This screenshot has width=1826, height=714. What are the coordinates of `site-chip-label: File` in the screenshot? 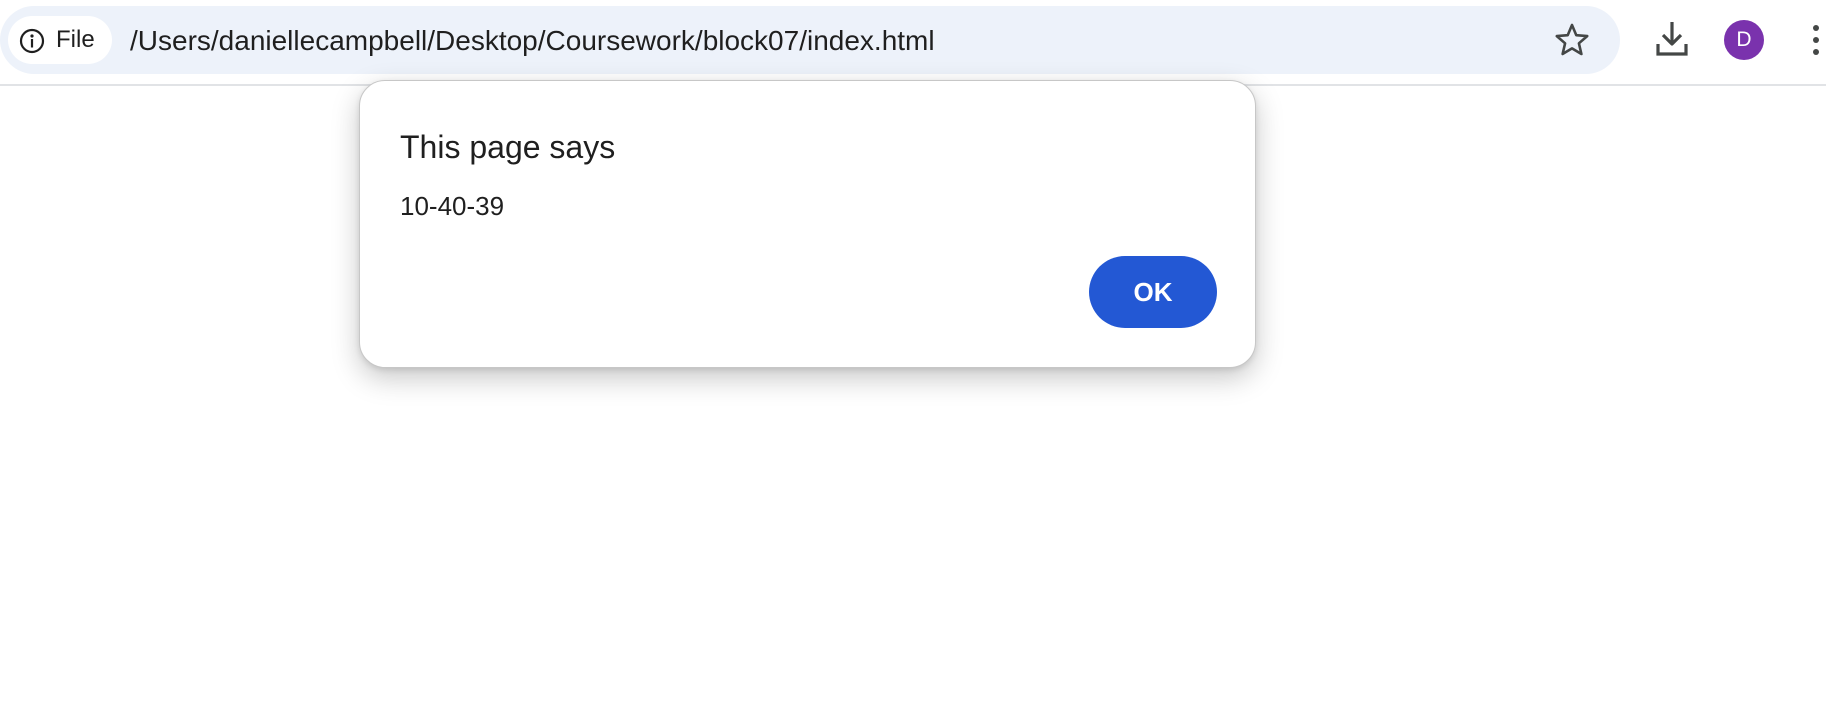 It's located at (75, 39).